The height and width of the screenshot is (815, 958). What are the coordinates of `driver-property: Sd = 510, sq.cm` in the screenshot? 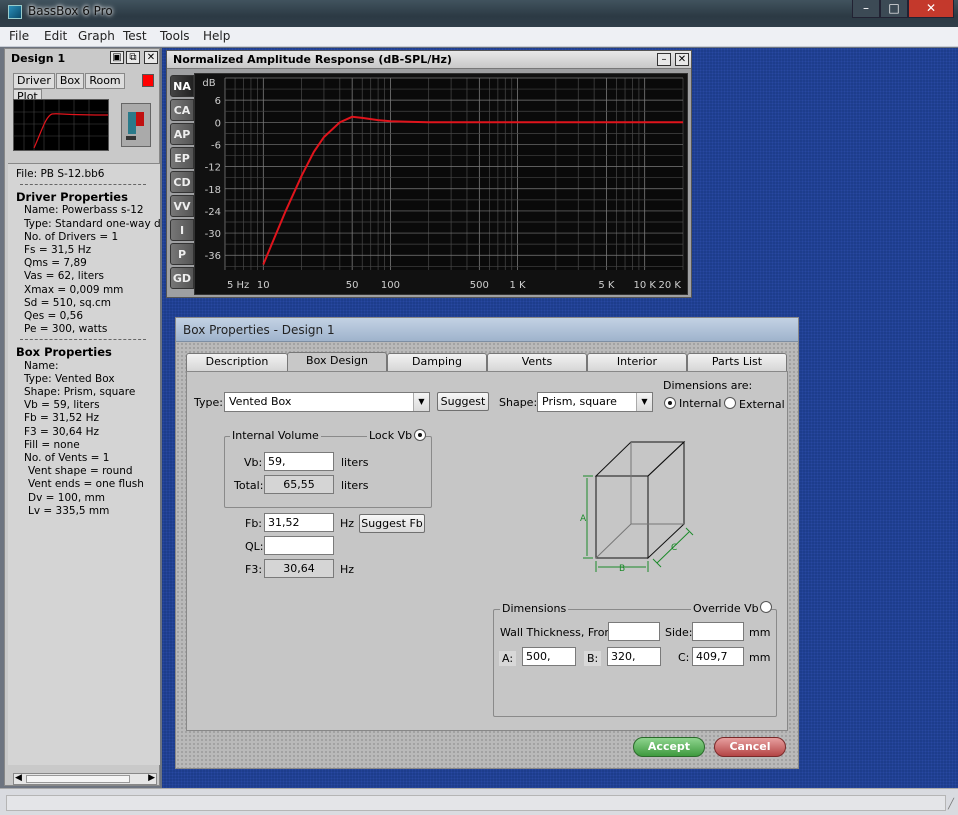 It's located at (67, 302).